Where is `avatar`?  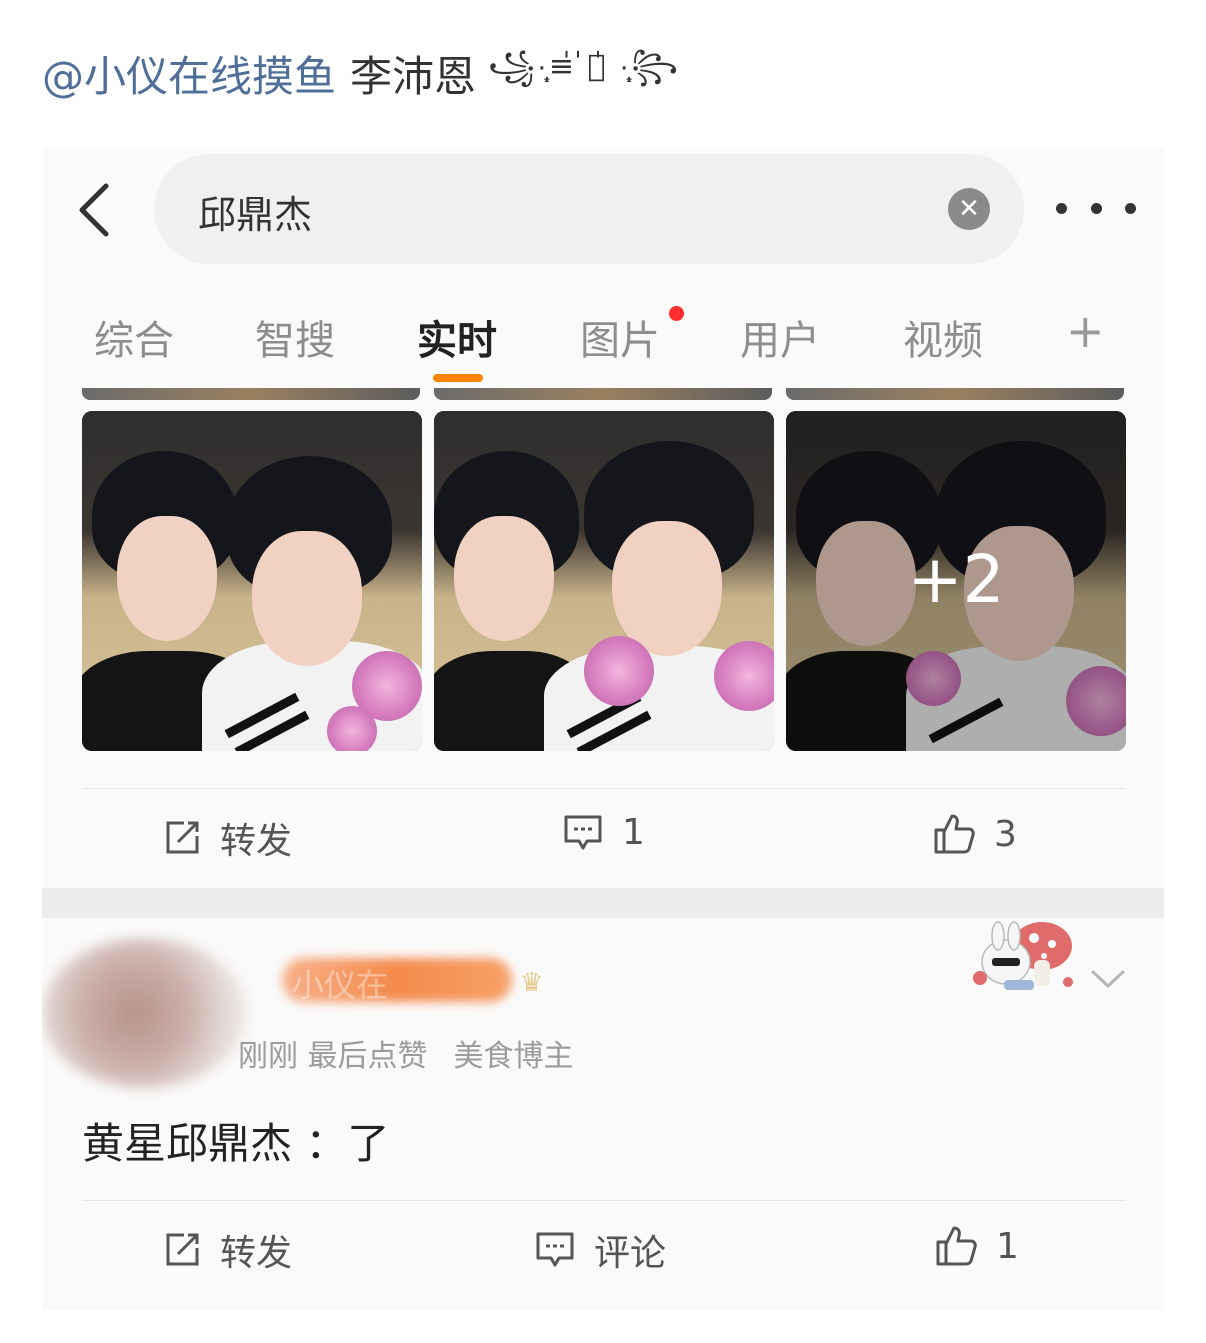 avatar is located at coordinates (144, 1013).